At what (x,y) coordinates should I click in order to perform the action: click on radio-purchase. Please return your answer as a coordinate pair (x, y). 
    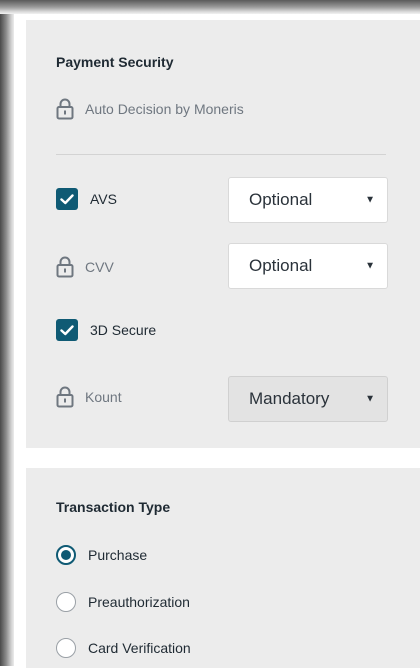
    Looking at the image, I should click on (66, 555).